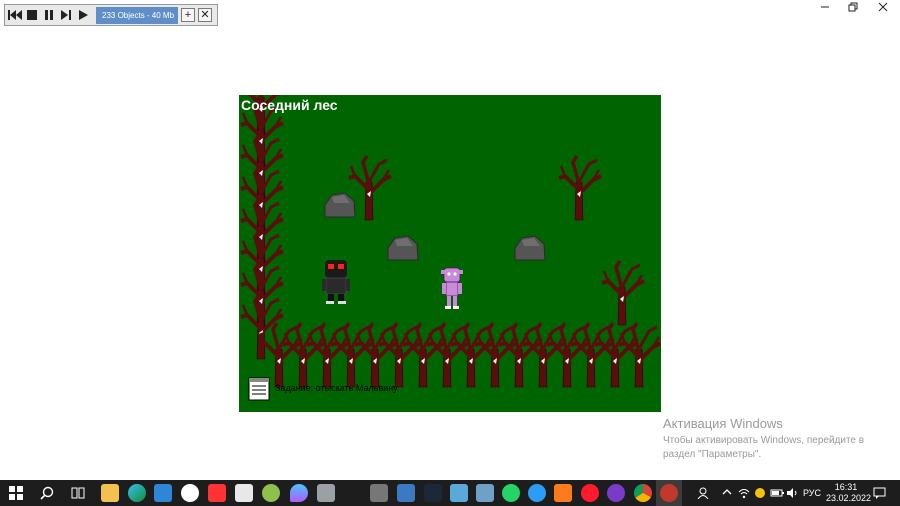 The height and width of the screenshot is (506, 900). I want to click on close-toolbar-button: ✕, so click(205, 15).